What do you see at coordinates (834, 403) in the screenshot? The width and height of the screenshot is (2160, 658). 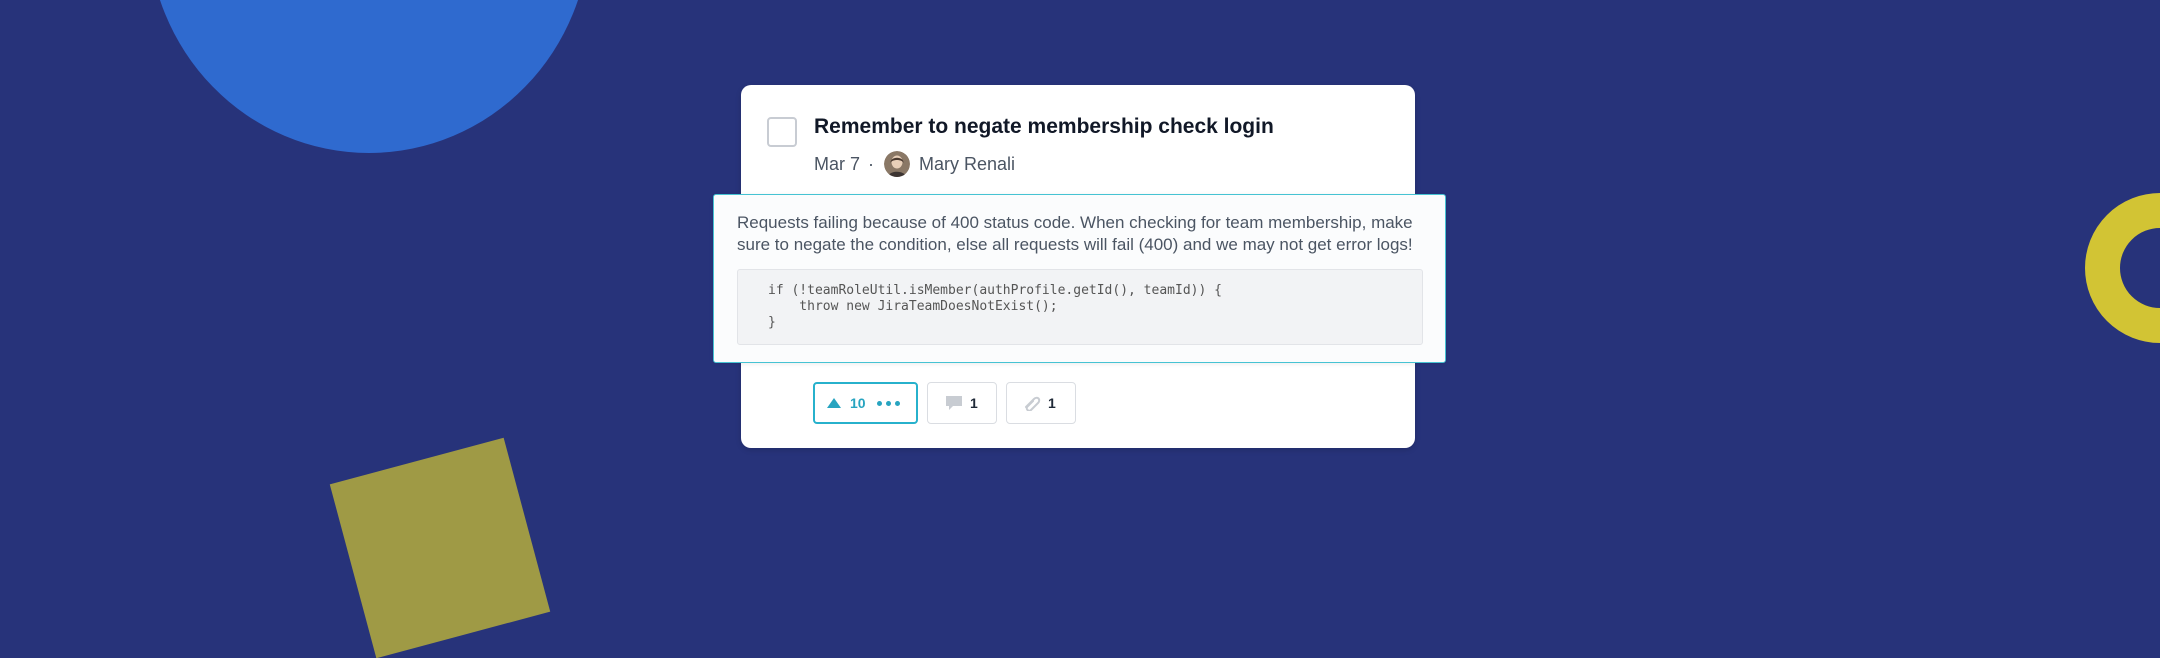 I see `triangle-up-icon` at bounding box center [834, 403].